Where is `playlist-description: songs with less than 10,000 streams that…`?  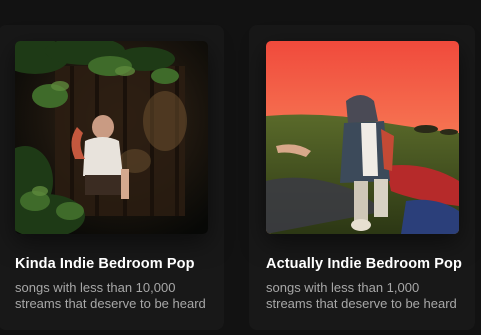 playlist-description: songs with less than 10,000 streams that… is located at coordinates (110, 295).